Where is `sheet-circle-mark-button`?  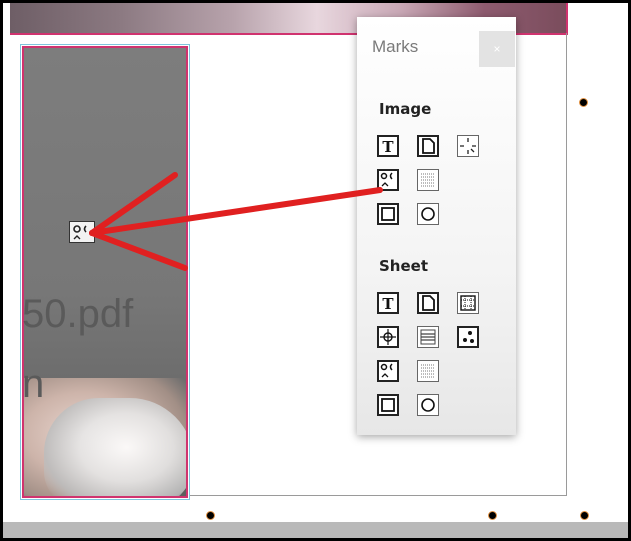 sheet-circle-mark-button is located at coordinates (428, 405).